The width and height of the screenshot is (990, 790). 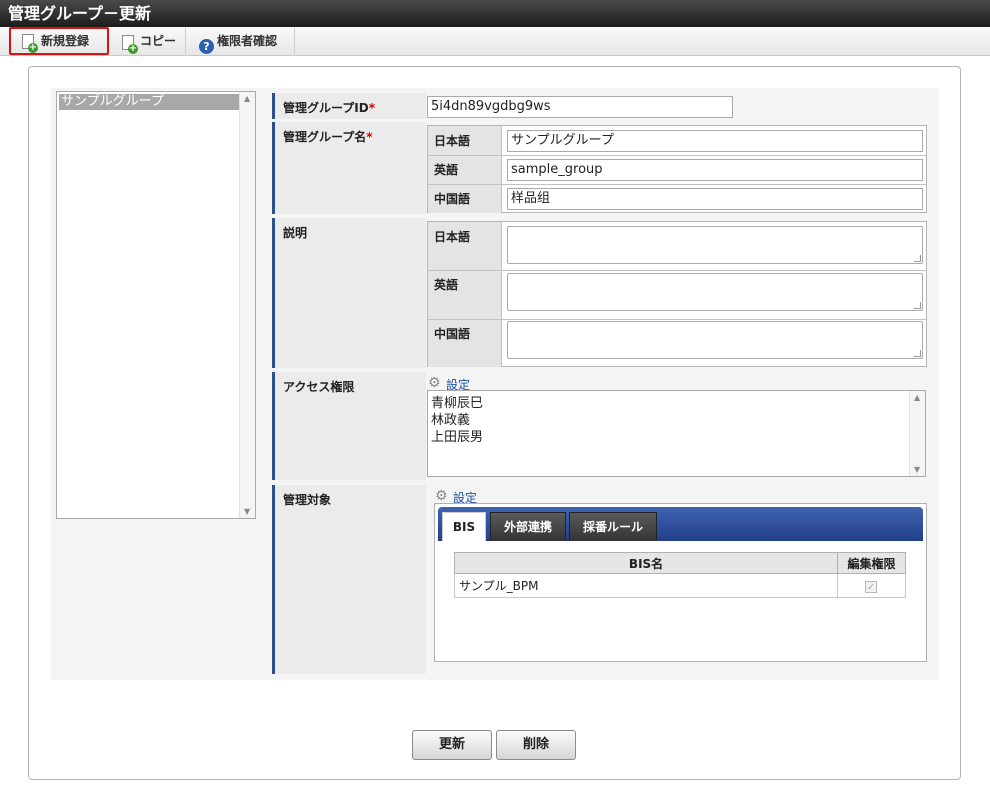 I want to click on description-zh-textarea, so click(x=715, y=340).